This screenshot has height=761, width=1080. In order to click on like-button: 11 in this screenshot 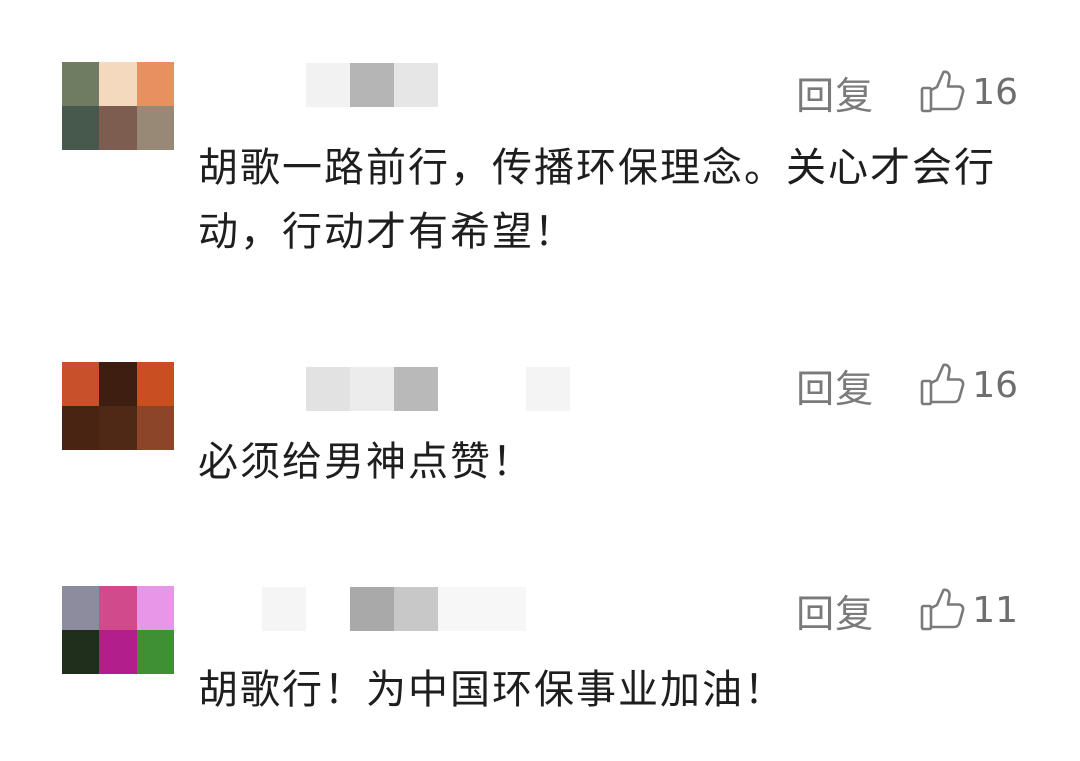, I will do `click(968, 610)`.